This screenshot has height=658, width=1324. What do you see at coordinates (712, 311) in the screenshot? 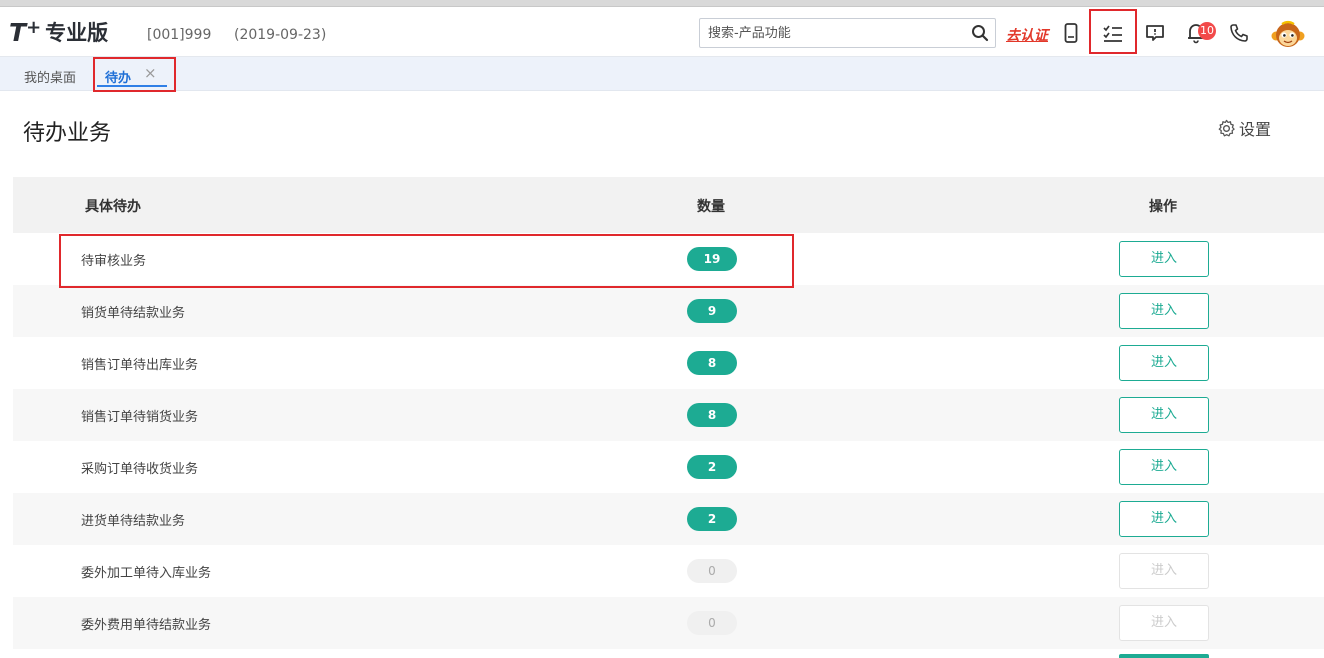
I see `count-badge: 9` at bounding box center [712, 311].